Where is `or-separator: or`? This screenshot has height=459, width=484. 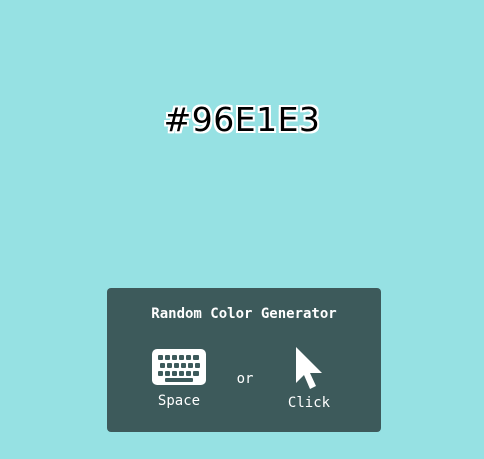
or-separator: or is located at coordinates (245, 379).